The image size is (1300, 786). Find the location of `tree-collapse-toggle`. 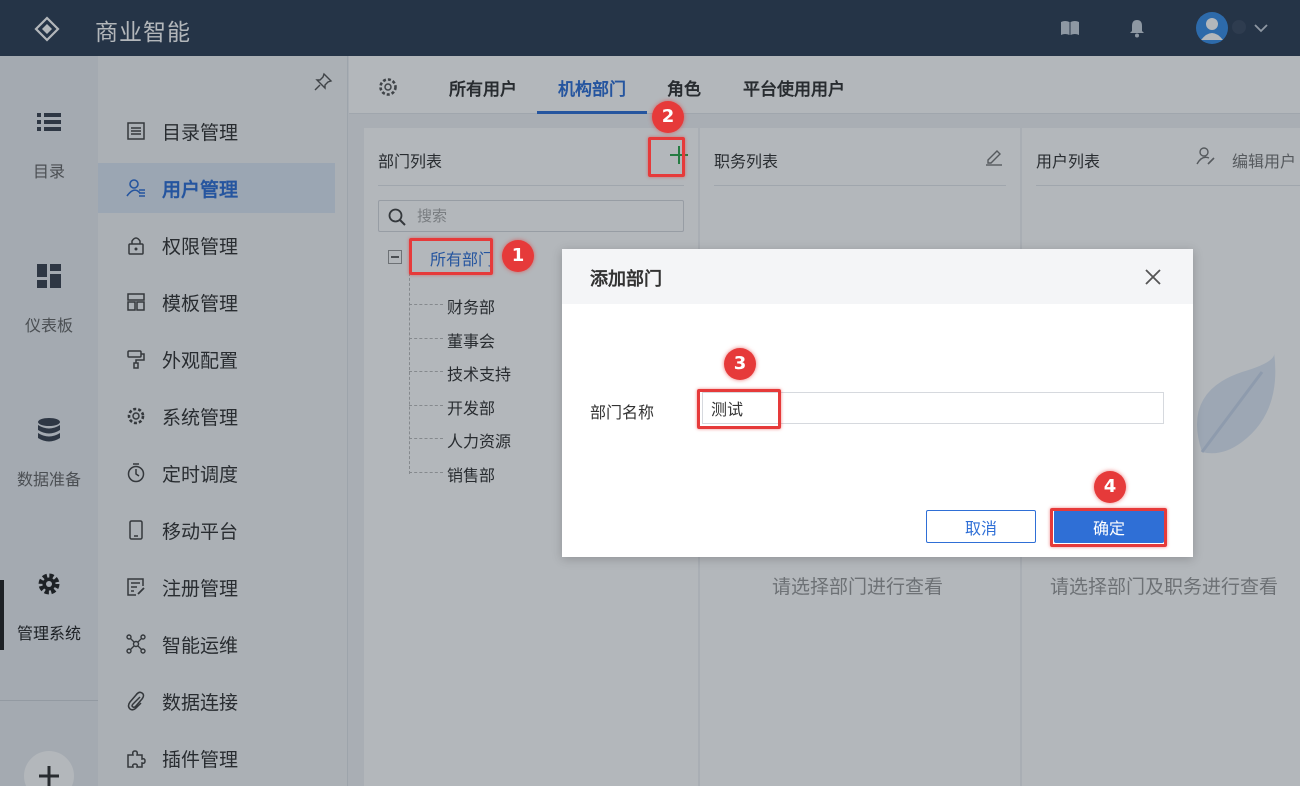

tree-collapse-toggle is located at coordinates (395, 257).